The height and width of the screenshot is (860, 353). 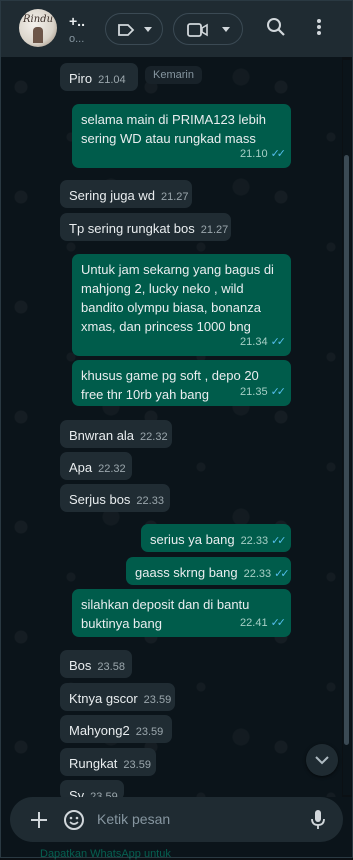 I want to click on message-time: 21.35, so click(x=254, y=392).